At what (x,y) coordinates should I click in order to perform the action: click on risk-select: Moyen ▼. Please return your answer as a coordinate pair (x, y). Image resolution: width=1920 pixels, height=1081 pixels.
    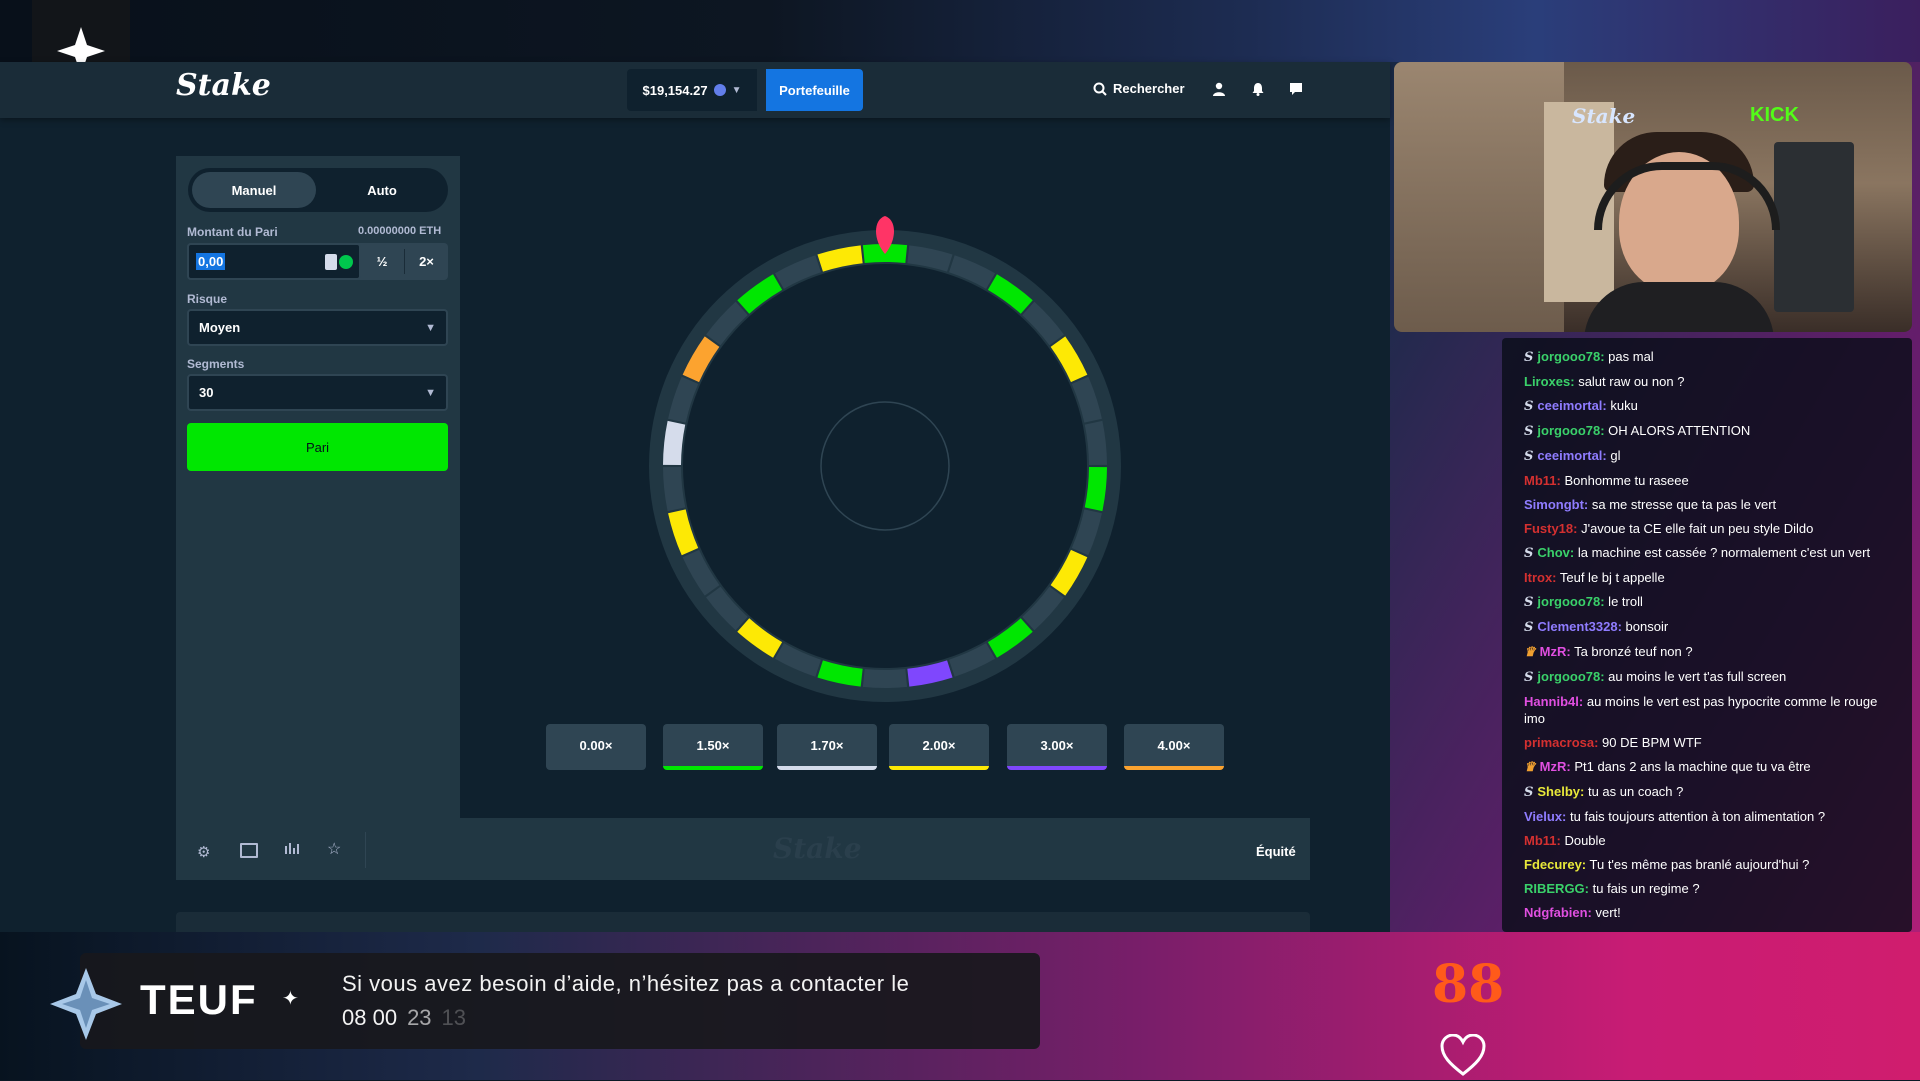
    Looking at the image, I should click on (317, 327).